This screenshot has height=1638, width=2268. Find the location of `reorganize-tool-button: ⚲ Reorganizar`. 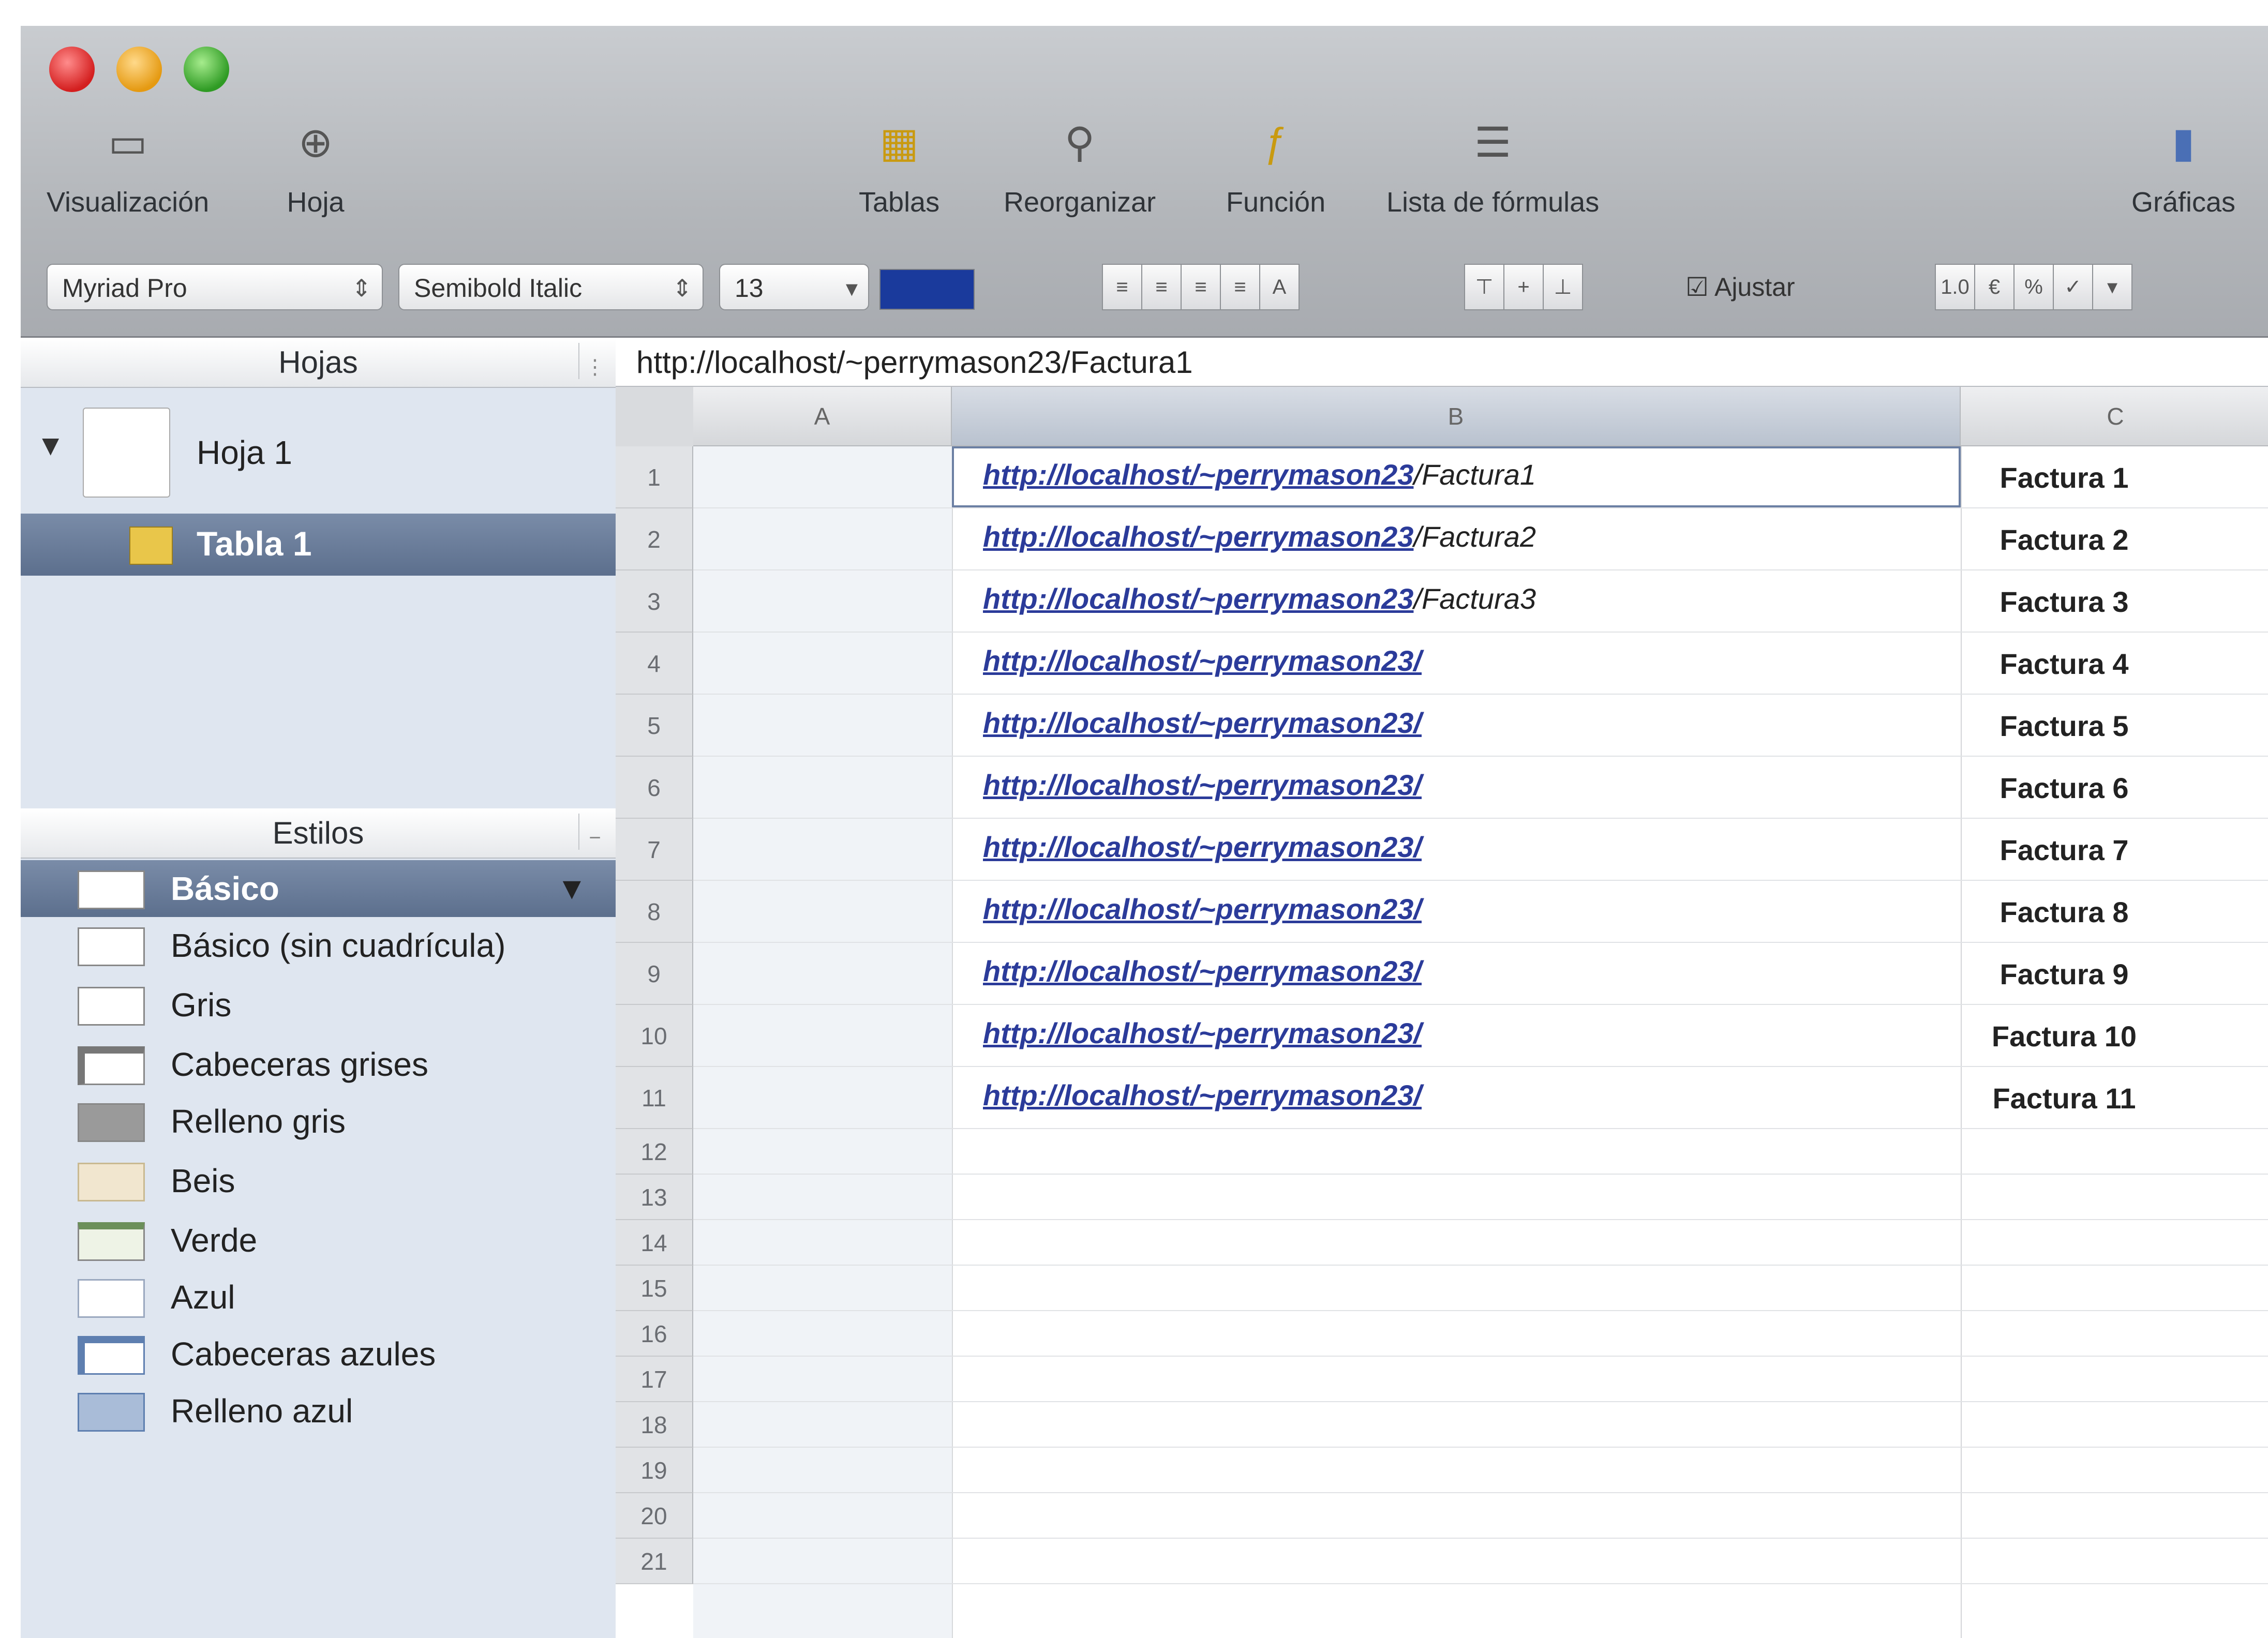

reorganize-tool-button: ⚲ Reorganizar is located at coordinates (1080, 166).